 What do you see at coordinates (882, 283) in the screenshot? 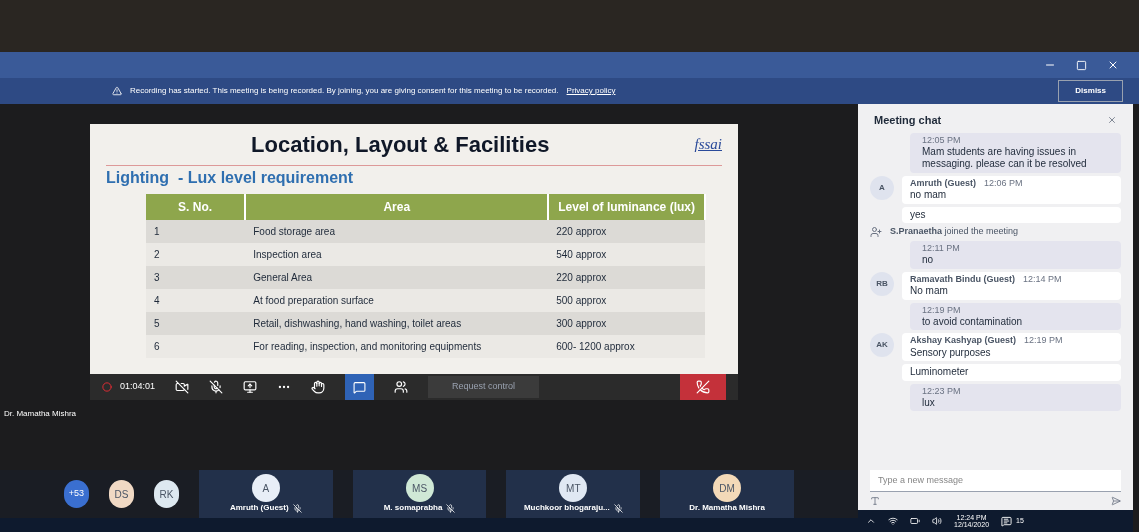
I see `user-avatar: RB` at bounding box center [882, 283].